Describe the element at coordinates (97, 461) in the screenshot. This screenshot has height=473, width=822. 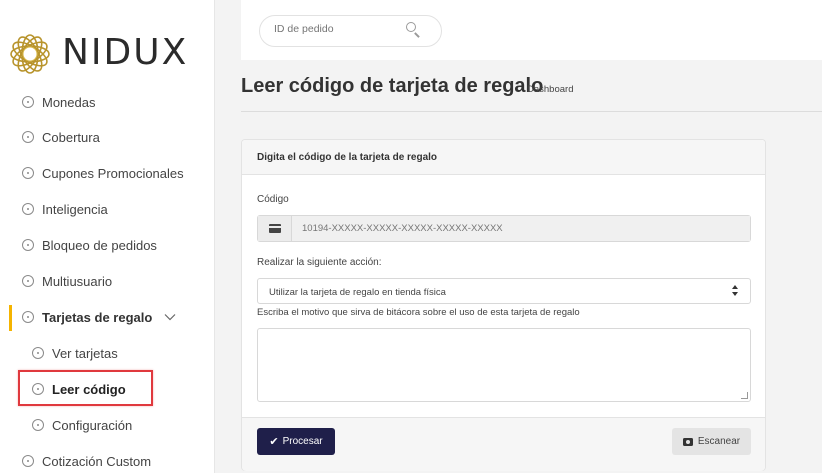
I see `sidebar-item-label: Cotización Custom` at that location.